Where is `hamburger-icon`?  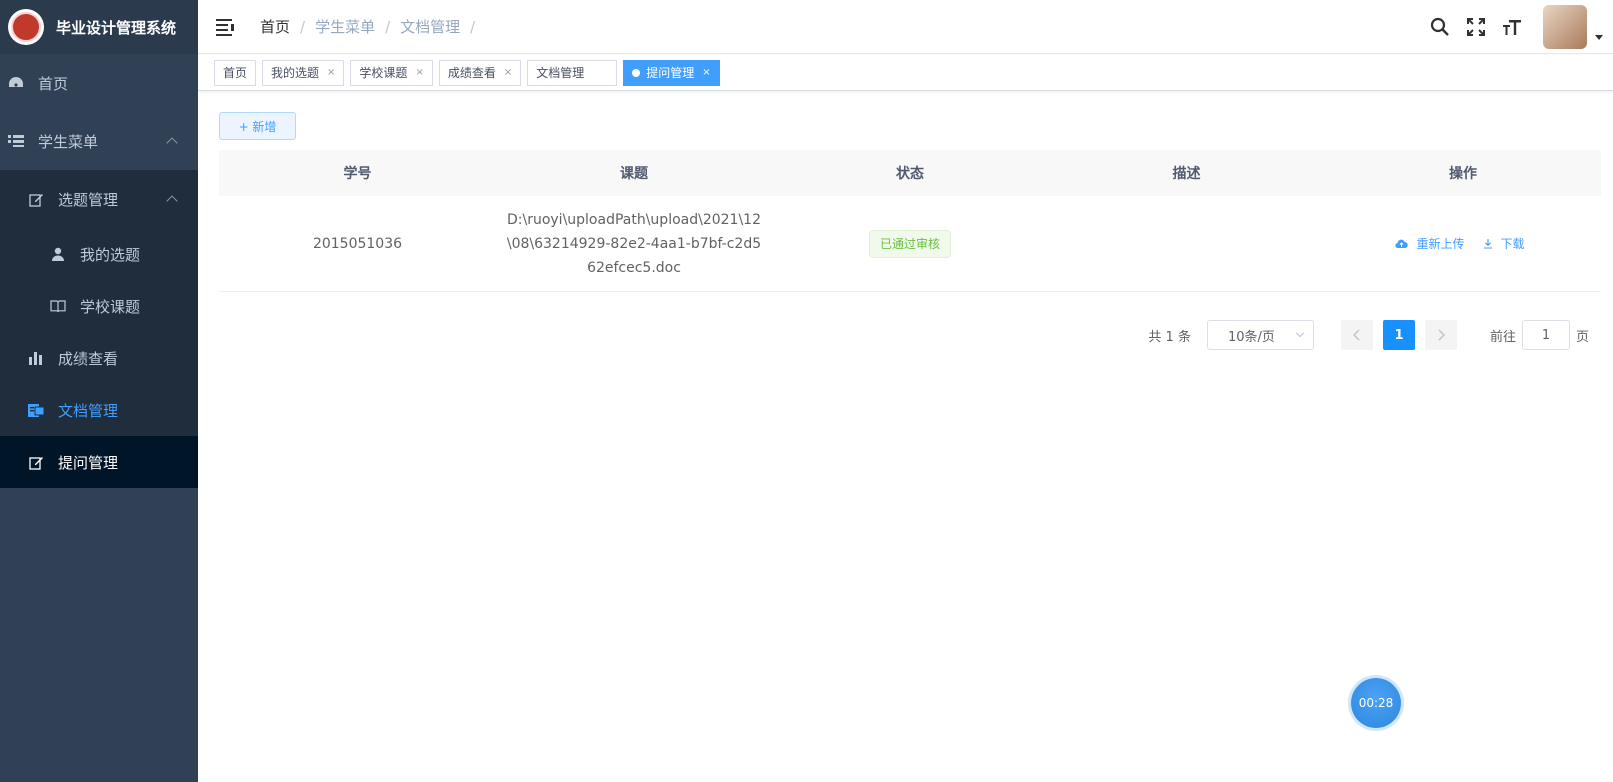 hamburger-icon is located at coordinates (226, 27).